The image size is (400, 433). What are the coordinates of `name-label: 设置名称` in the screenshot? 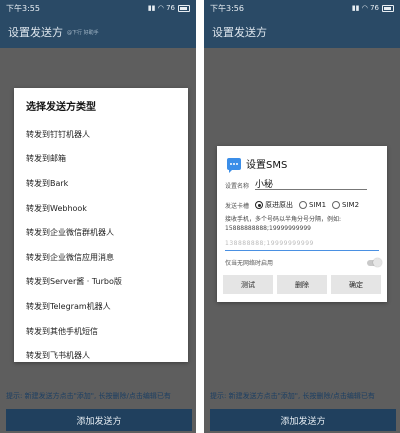 It's located at (237, 186).